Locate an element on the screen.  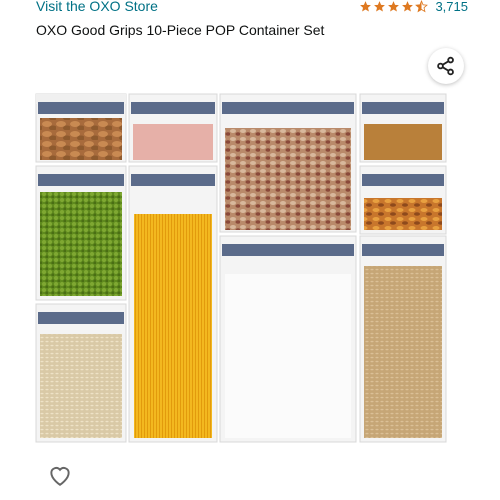
favorite-button is located at coordinates (60, 475).